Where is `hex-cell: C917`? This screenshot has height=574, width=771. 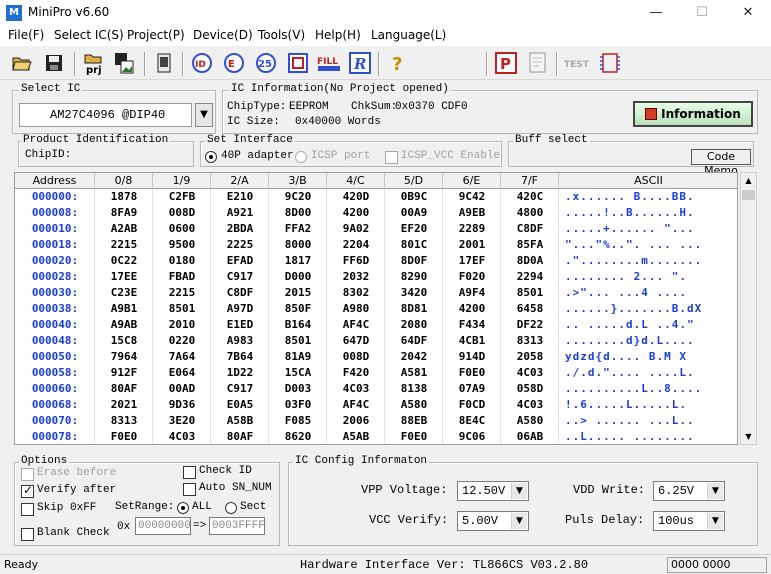 hex-cell: C917 is located at coordinates (240, 388).